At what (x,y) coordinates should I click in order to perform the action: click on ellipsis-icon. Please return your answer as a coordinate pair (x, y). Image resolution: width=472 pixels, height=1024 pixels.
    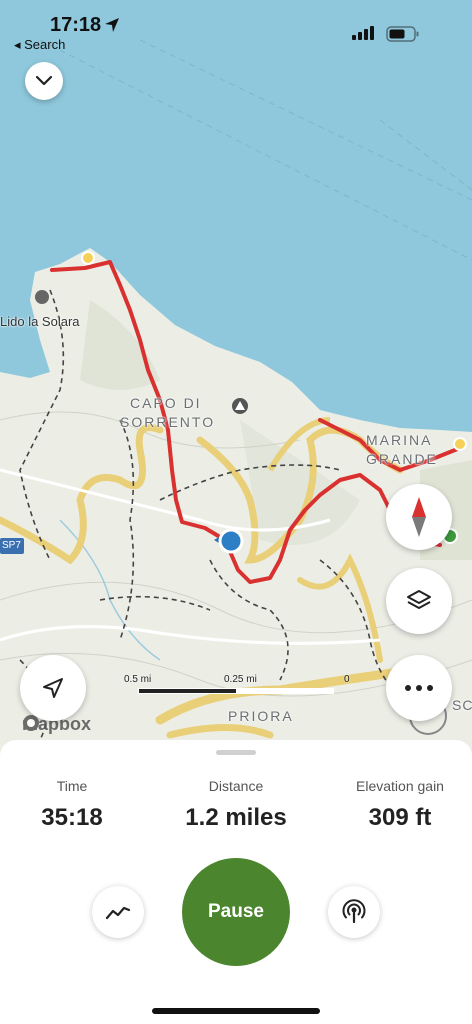
    Looking at the image, I should click on (419, 688).